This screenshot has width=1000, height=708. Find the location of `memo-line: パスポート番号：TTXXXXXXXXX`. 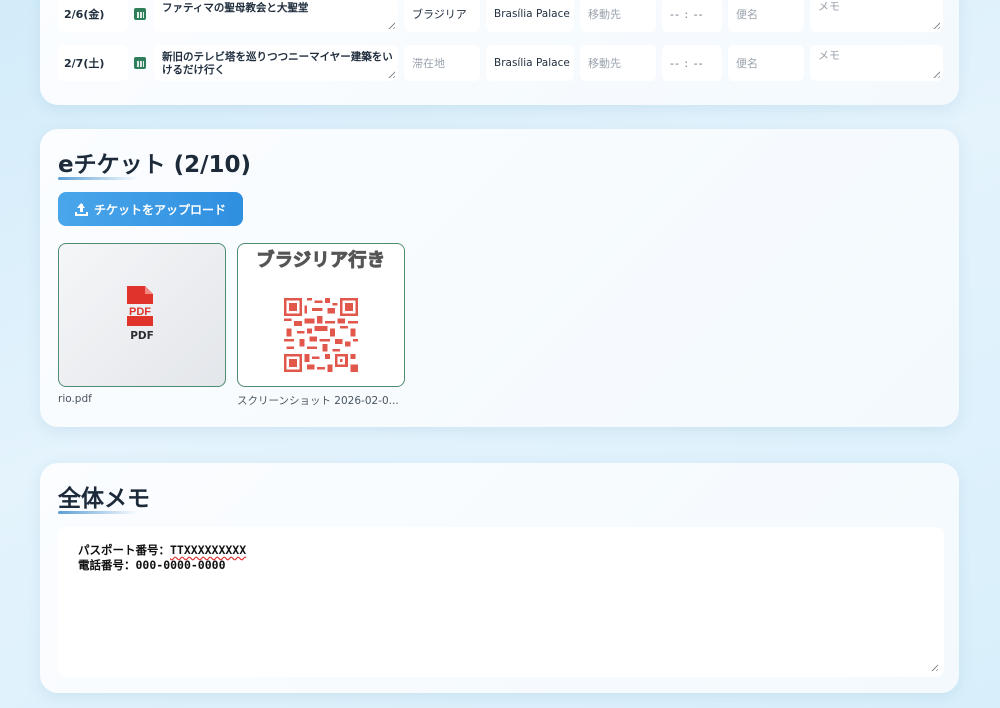

memo-line: パスポート番号：TTXXXXXXXXX is located at coordinates (501, 550).